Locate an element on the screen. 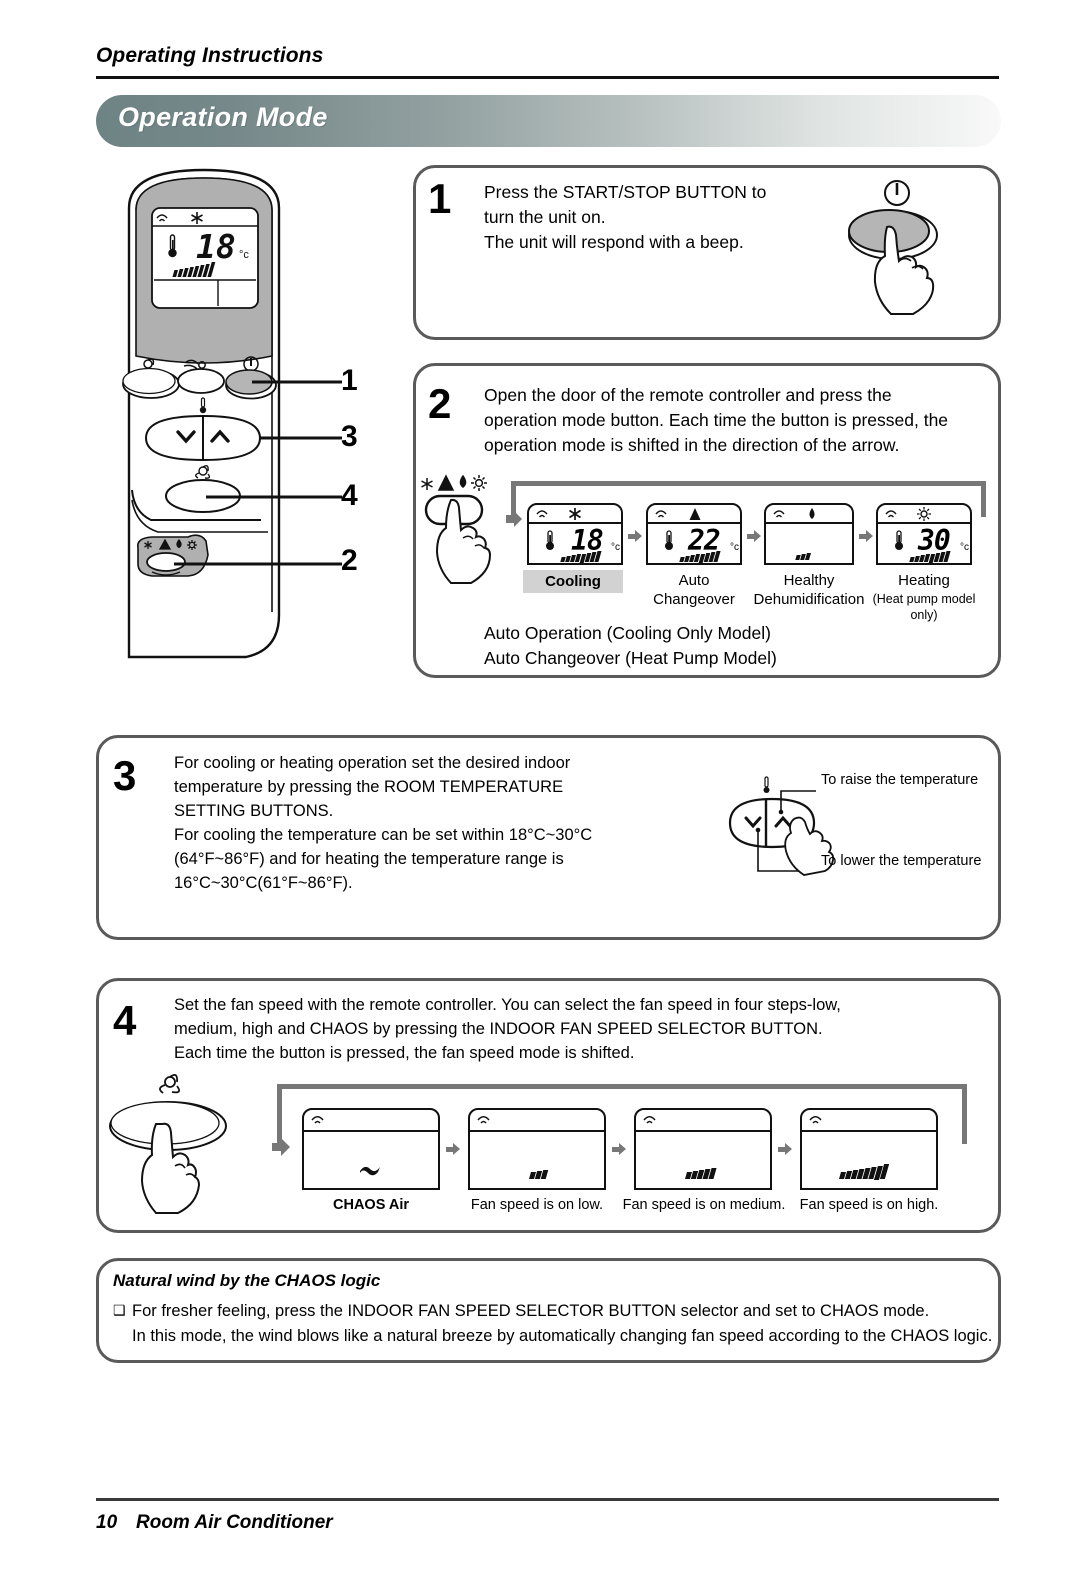 The image size is (1080, 1583). mode-panel-dehumidification is located at coordinates (809, 534).